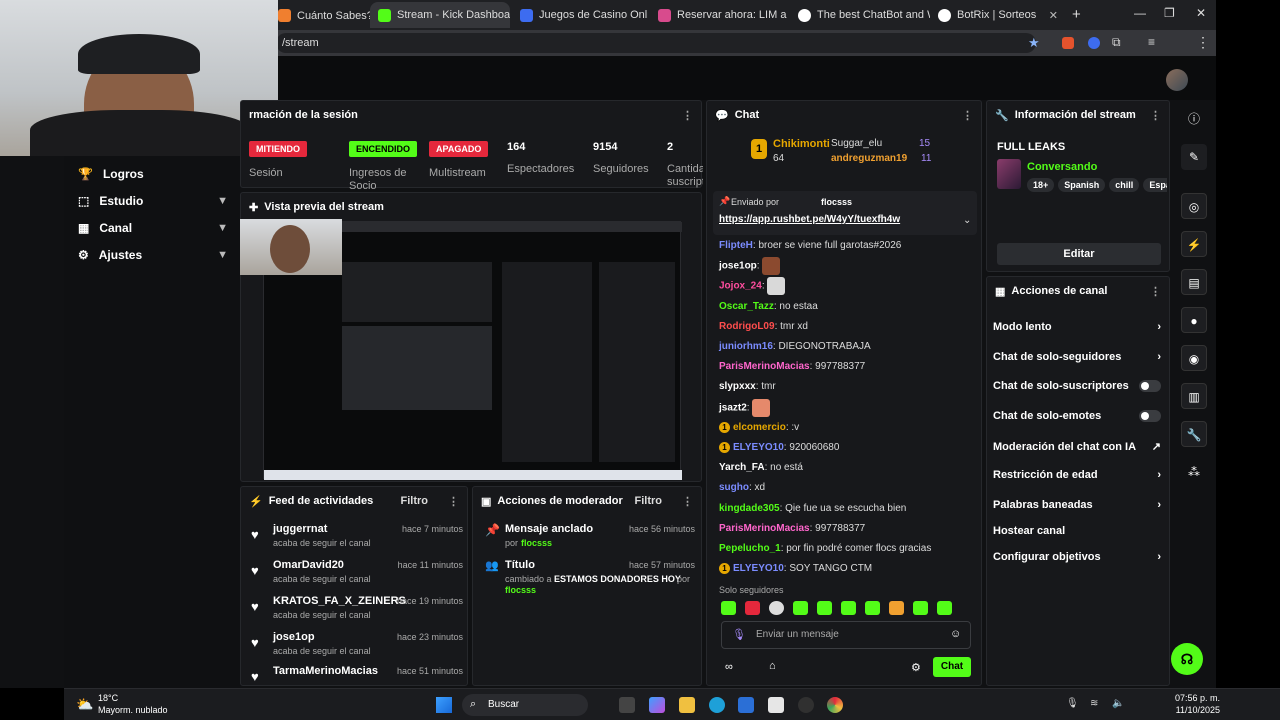  What do you see at coordinates (1150, 386) in the screenshot?
I see `subscribers-only-toggle` at bounding box center [1150, 386].